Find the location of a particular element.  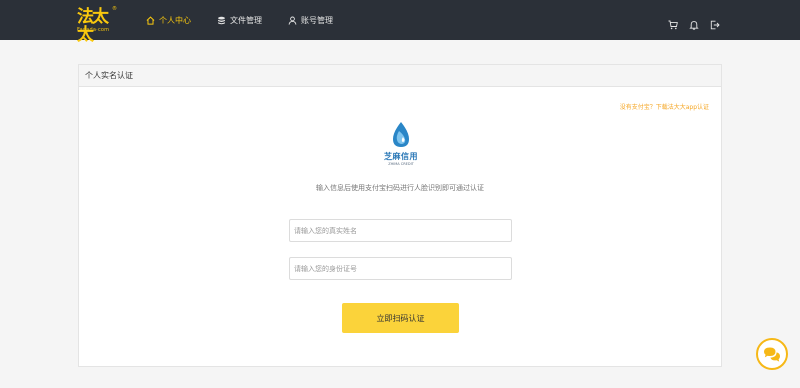

home-icon is located at coordinates (150, 20).